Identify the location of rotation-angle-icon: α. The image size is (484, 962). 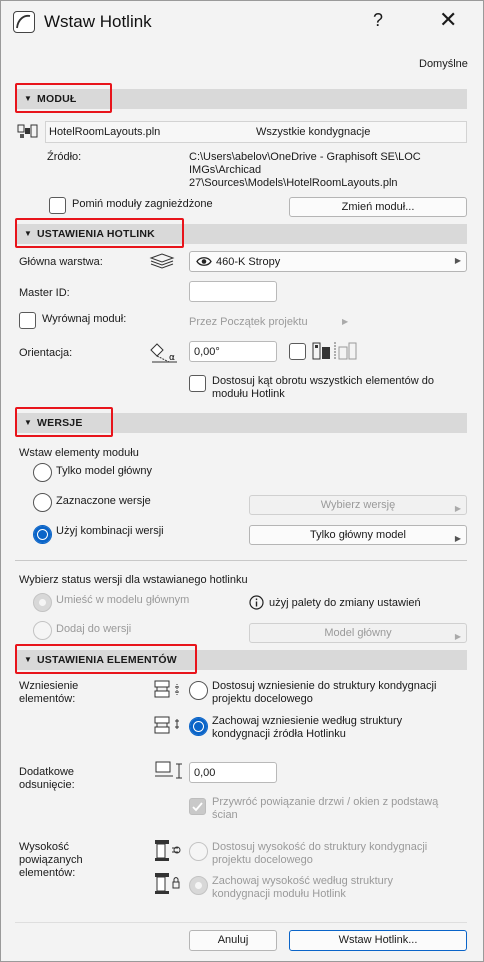
(164, 354).